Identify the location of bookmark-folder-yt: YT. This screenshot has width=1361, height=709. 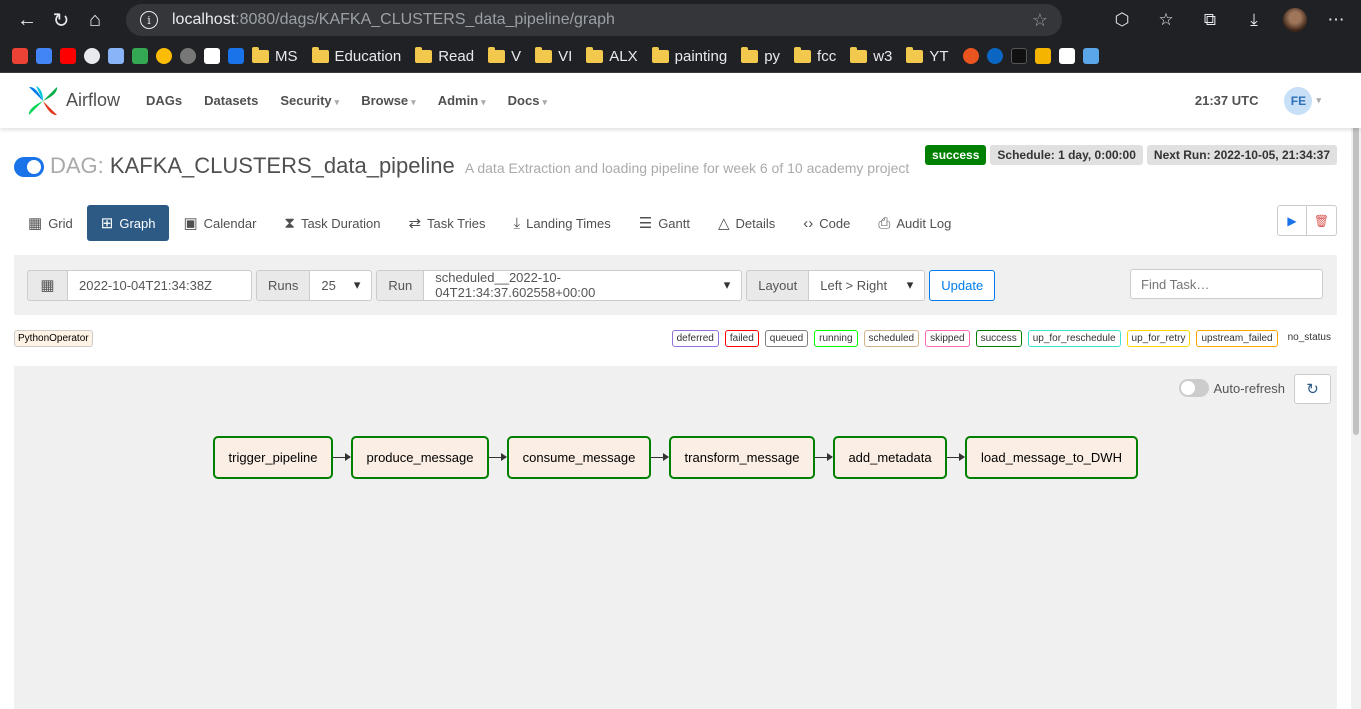
(927, 55).